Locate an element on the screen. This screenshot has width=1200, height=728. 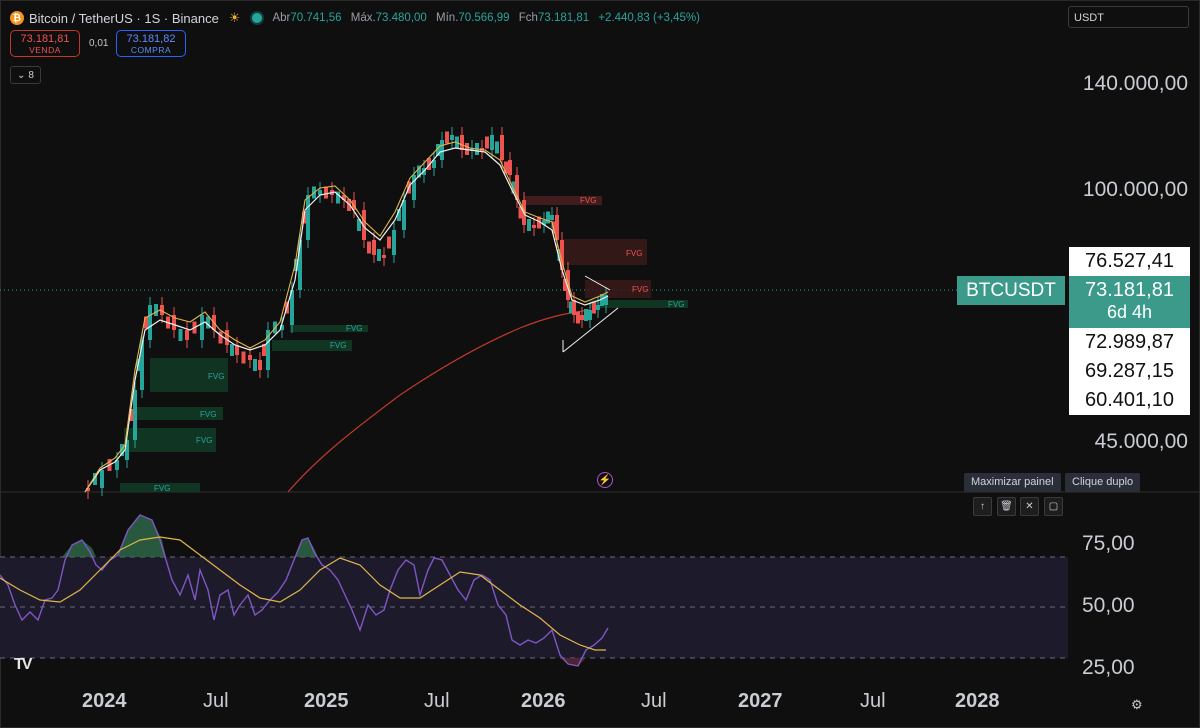
rsi-axis-label: 50,00 is located at coordinates (1108, 605).